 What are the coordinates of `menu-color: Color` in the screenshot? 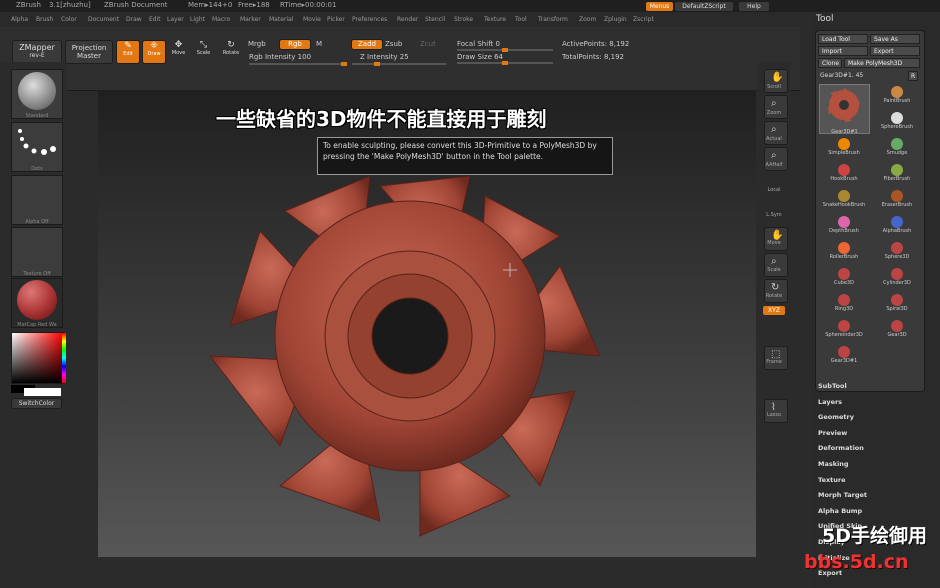 It's located at (69, 19).